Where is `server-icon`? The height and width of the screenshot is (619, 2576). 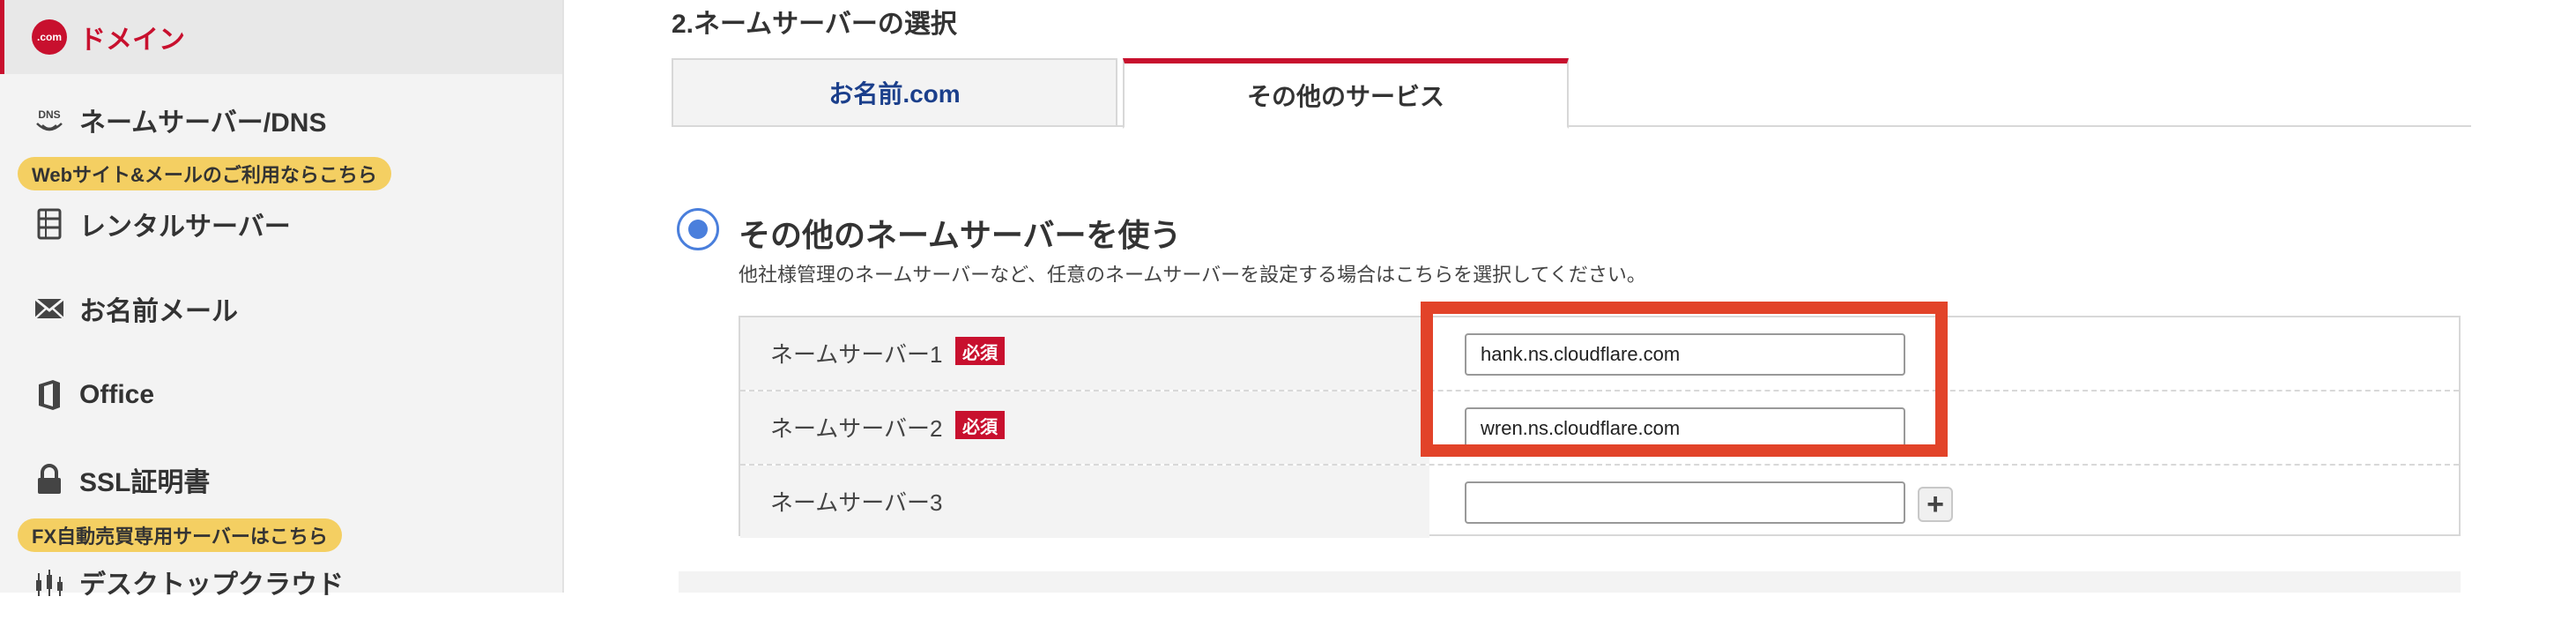
server-icon is located at coordinates (49, 224).